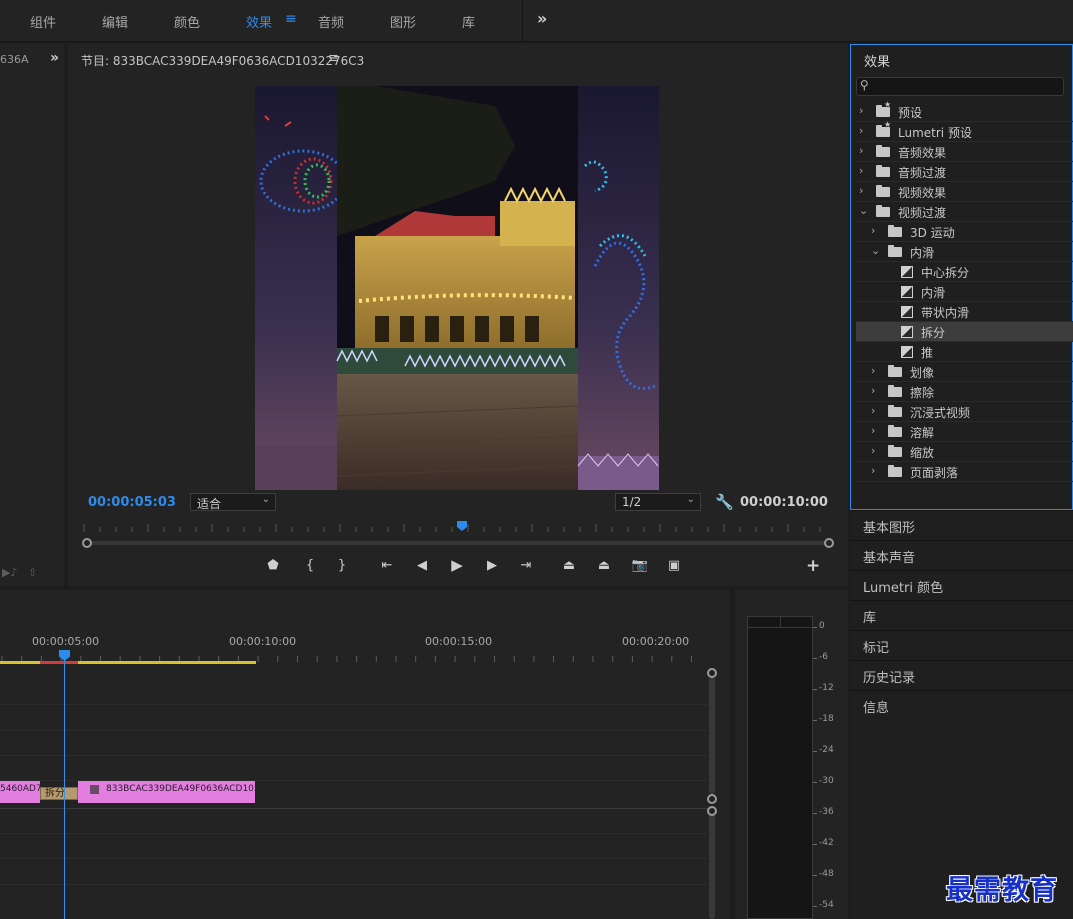 The image size is (1073, 919). I want to click on extract-icon: ⏏, so click(604, 565).